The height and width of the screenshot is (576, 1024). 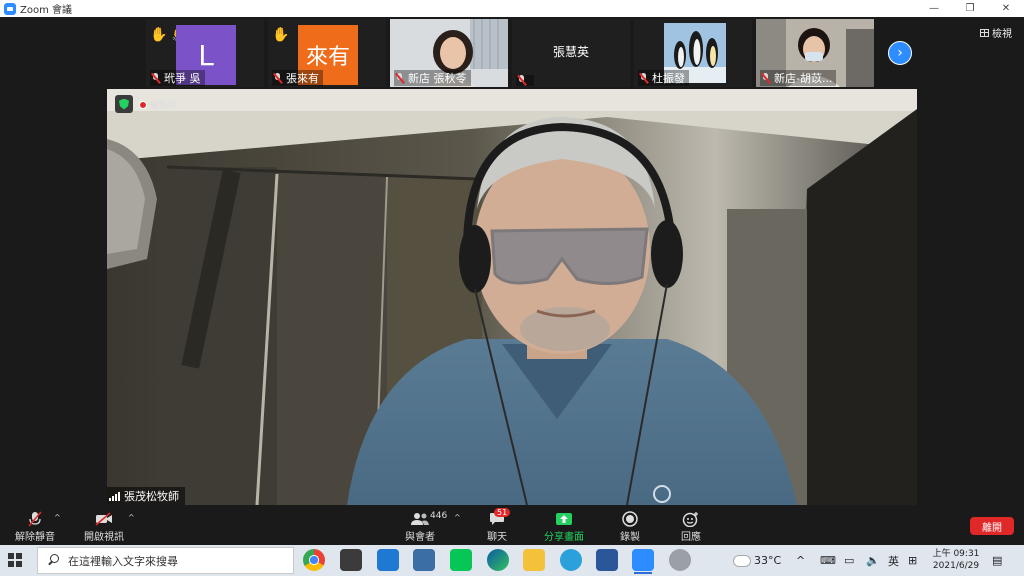 What do you see at coordinates (691, 537) in the screenshot?
I see `reactions-label: 回應` at bounding box center [691, 537].